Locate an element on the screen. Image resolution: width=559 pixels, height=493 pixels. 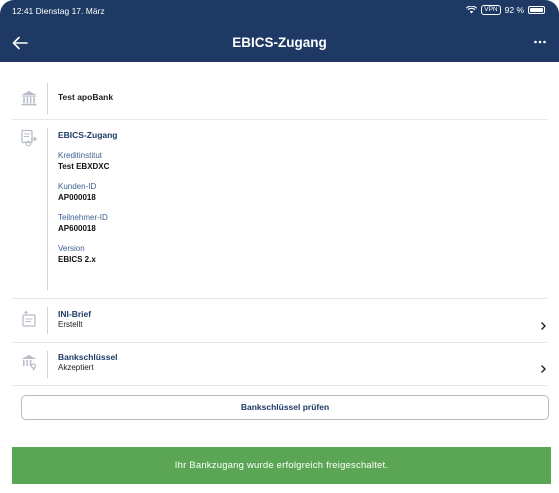
status-time-date: 12:41 Dienstag 17. März is located at coordinates (58, 11).